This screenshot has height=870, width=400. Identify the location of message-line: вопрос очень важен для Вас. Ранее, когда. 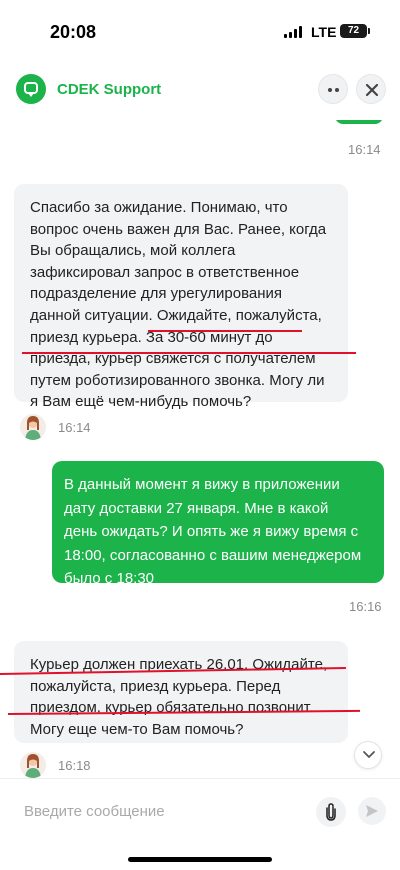
(178, 229).